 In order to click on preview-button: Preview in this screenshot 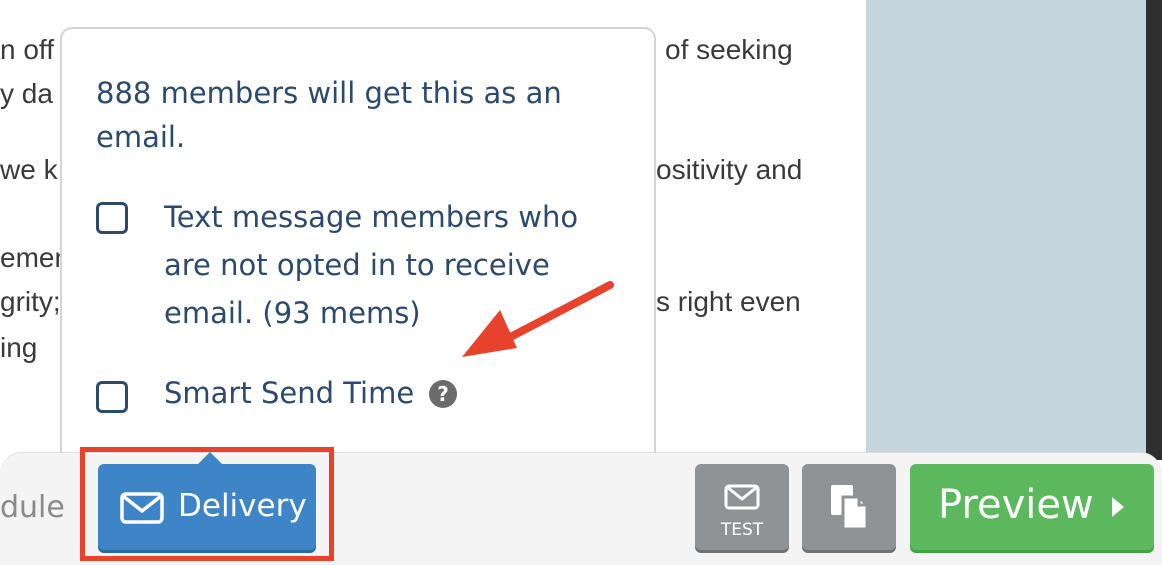, I will do `click(1032, 507)`.